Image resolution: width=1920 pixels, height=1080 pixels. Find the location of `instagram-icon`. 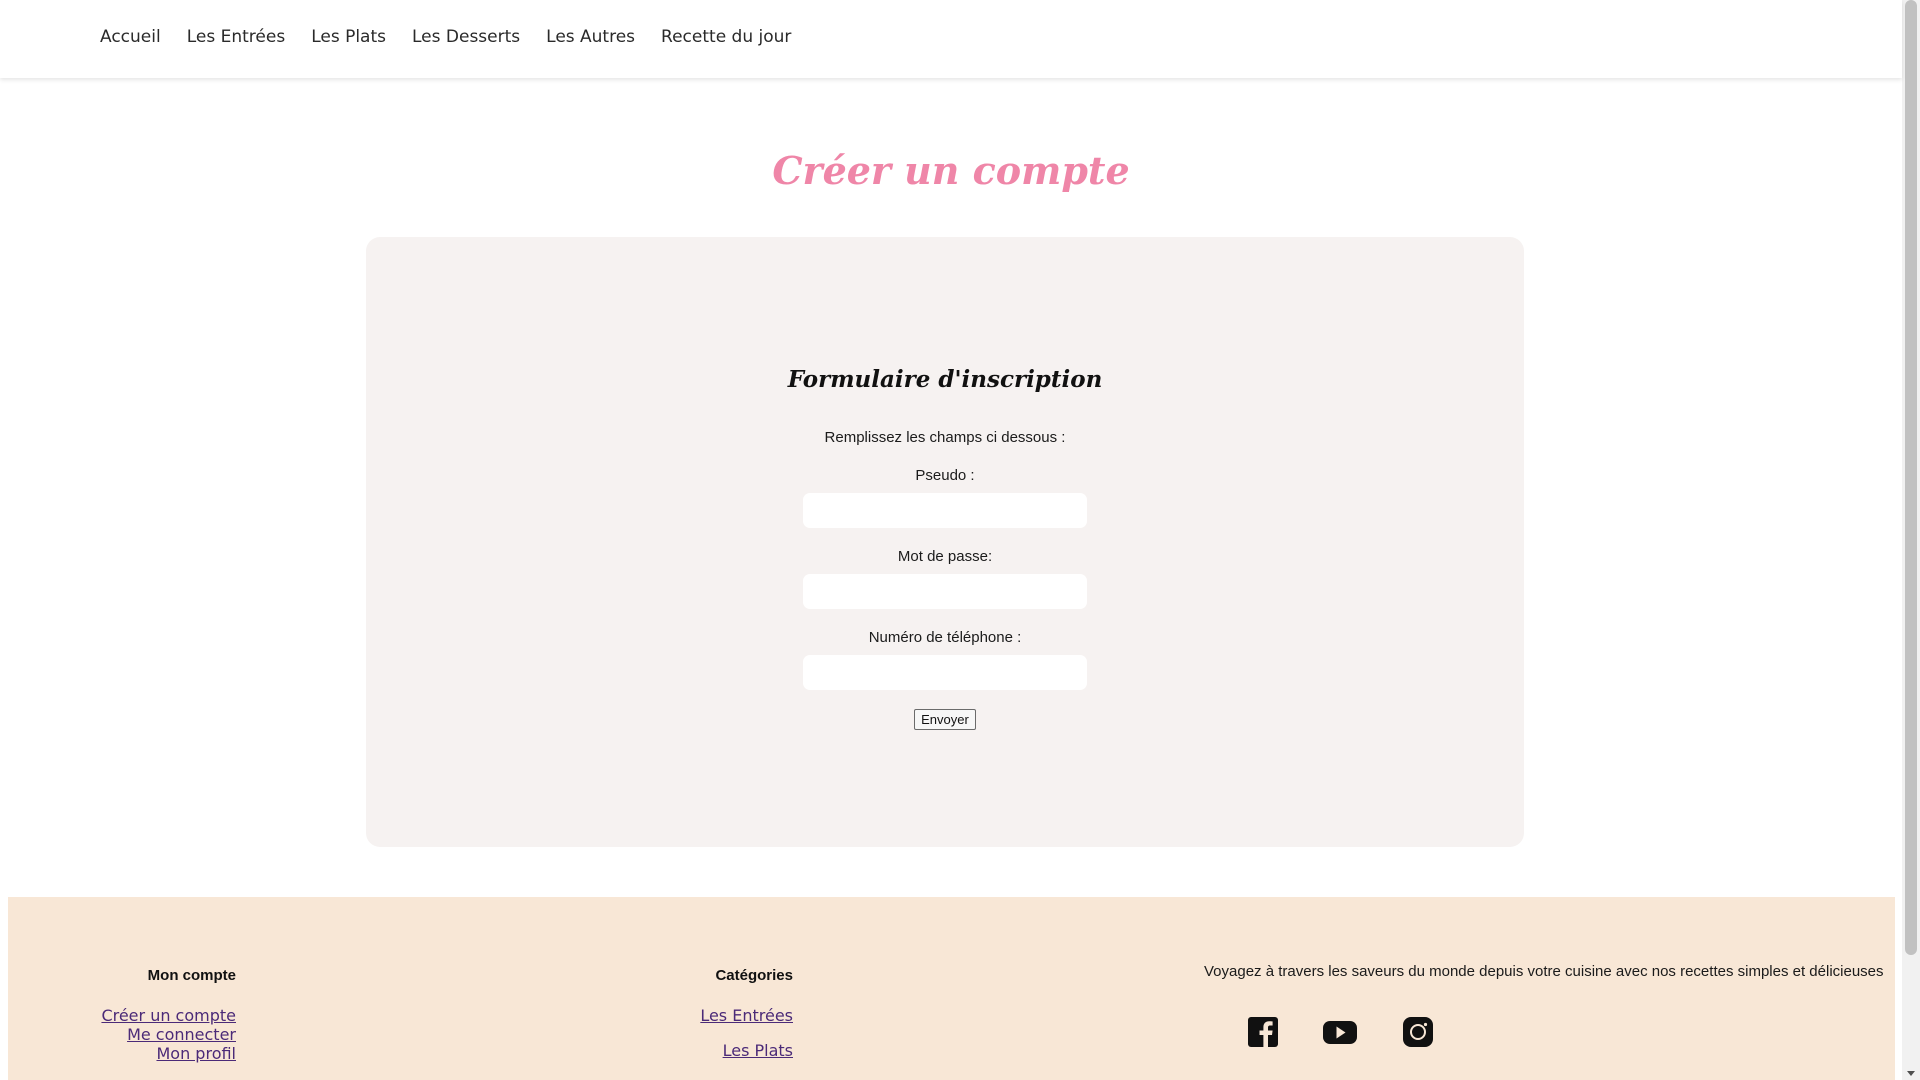

instagram-icon is located at coordinates (1418, 1032).